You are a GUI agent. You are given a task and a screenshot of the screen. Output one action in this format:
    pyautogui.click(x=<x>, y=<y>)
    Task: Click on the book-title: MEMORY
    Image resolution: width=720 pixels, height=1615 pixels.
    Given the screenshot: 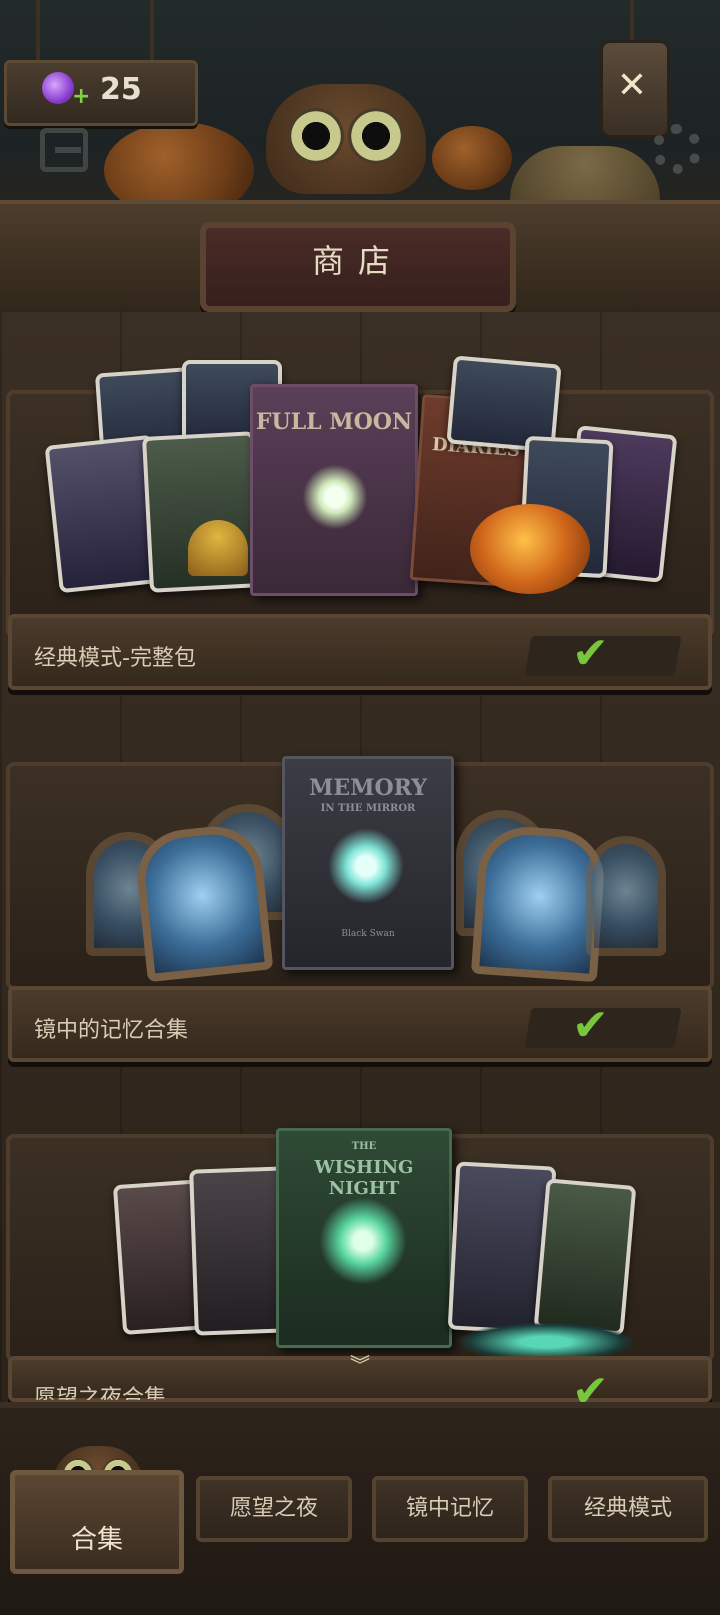 What is the action you would take?
    pyautogui.click(x=368, y=788)
    